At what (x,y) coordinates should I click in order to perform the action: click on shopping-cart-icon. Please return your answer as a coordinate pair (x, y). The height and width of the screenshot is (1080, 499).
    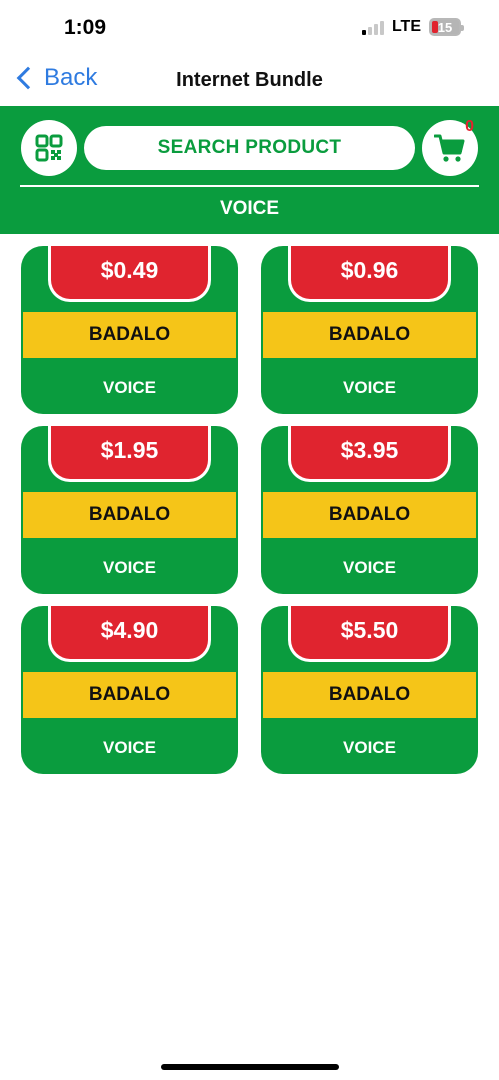
    Looking at the image, I should click on (449, 148).